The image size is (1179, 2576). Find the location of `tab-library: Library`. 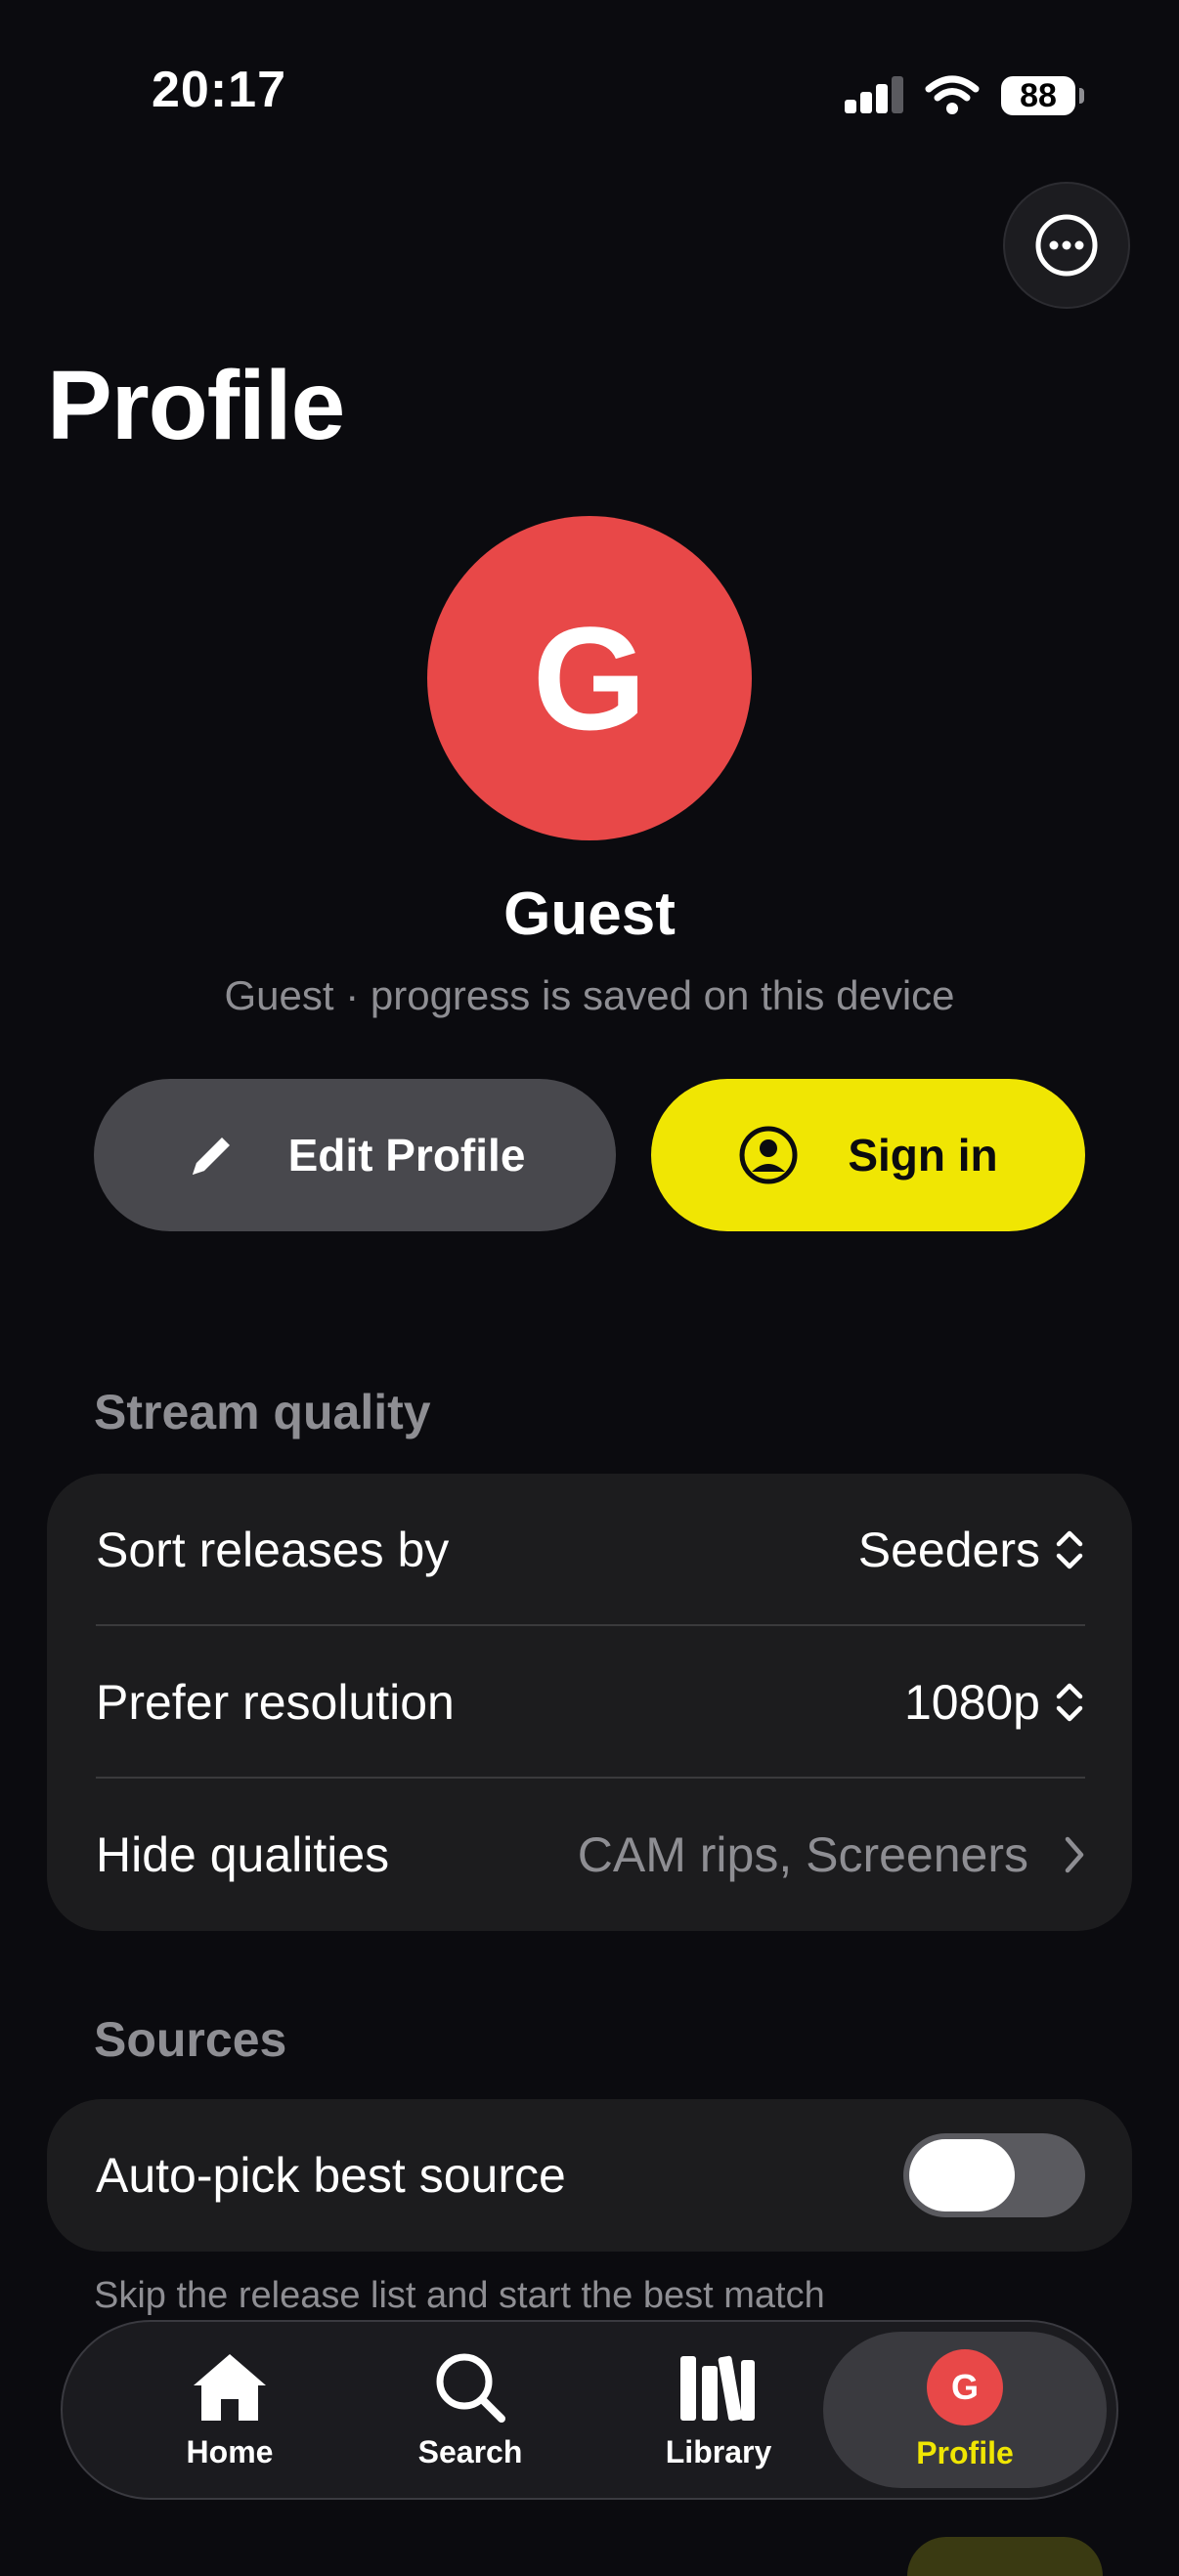

tab-library: Library is located at coordinates (718, 2410).